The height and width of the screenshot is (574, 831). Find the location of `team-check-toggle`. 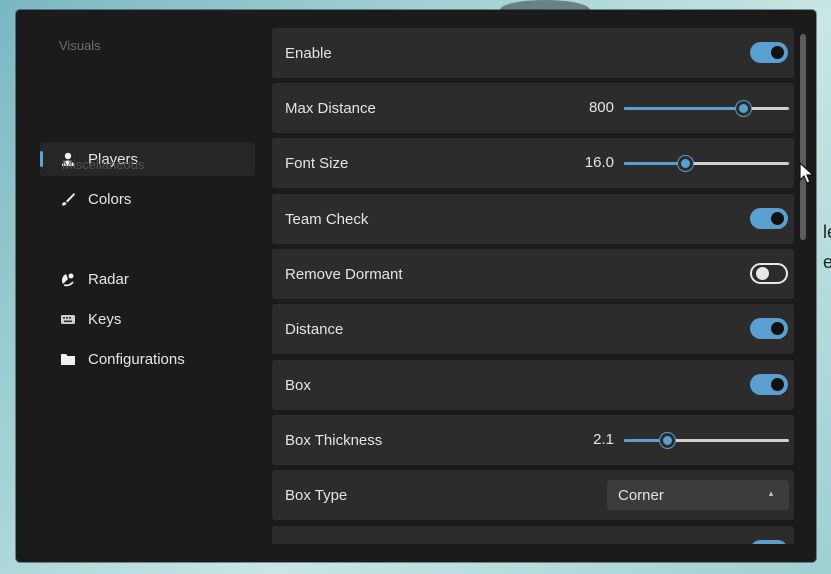

team-check-toggle is located at coordinates (769, 218).